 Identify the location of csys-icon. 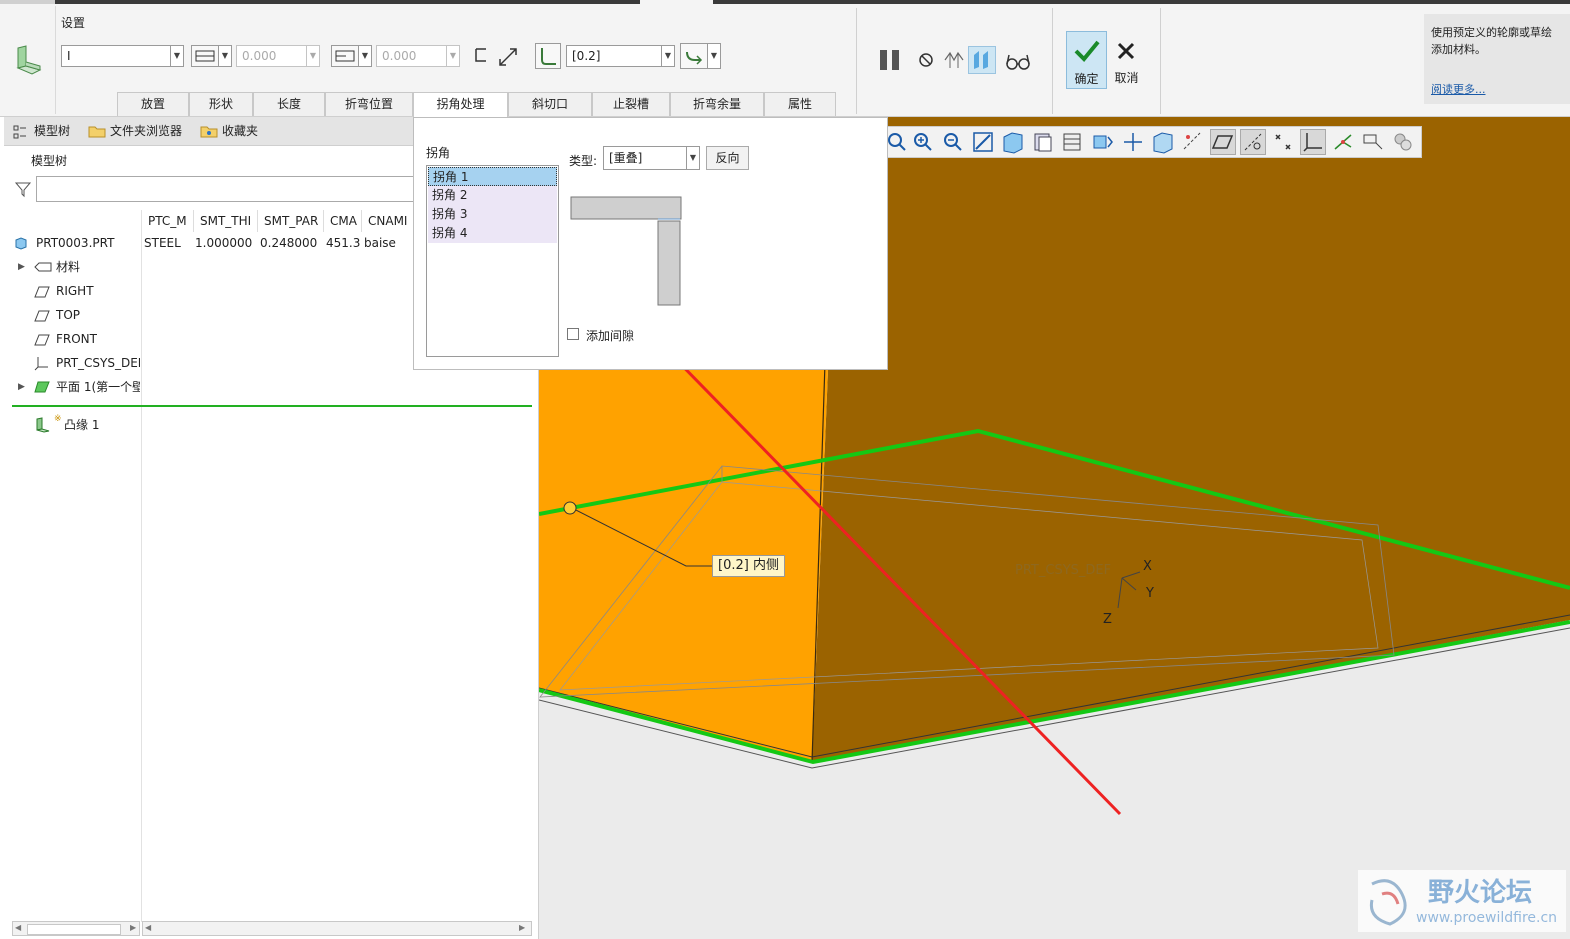
(41, 364).